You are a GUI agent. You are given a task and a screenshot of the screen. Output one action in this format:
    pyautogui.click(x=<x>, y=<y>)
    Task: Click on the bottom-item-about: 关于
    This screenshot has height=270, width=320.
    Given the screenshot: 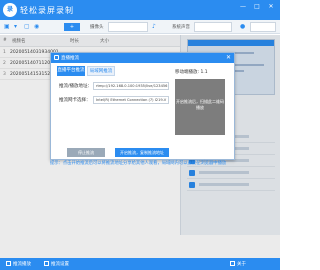 What is the action you would take?
    pyautogui.click(x=238, y=264)
    